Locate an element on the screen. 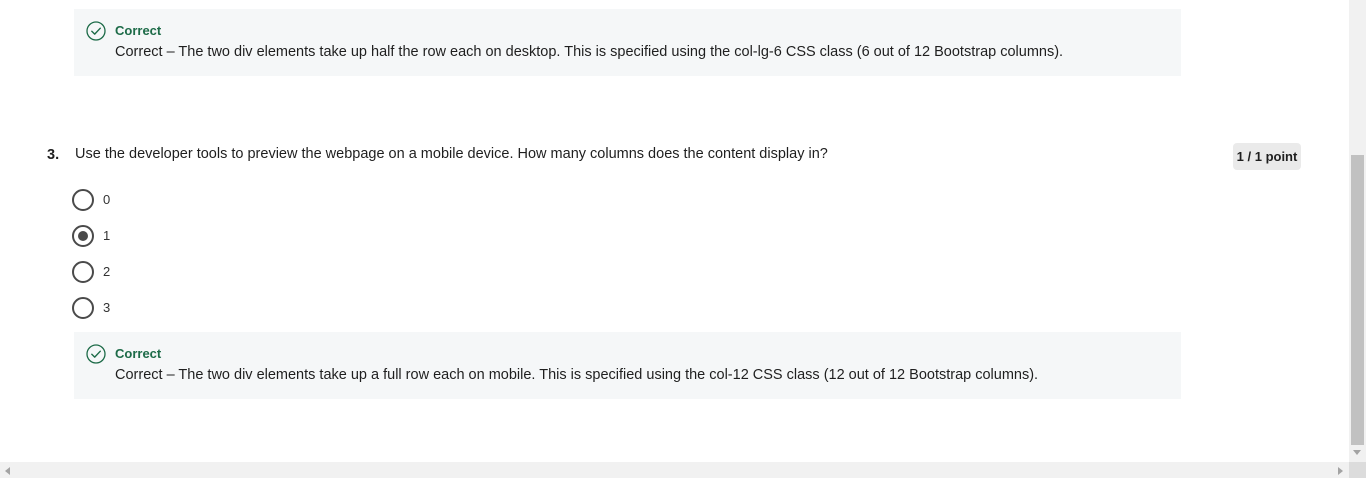 The height and width of the screenshot is (478, 1366). scroll-down-arrow-icon is located at coordinates (1357, 452).